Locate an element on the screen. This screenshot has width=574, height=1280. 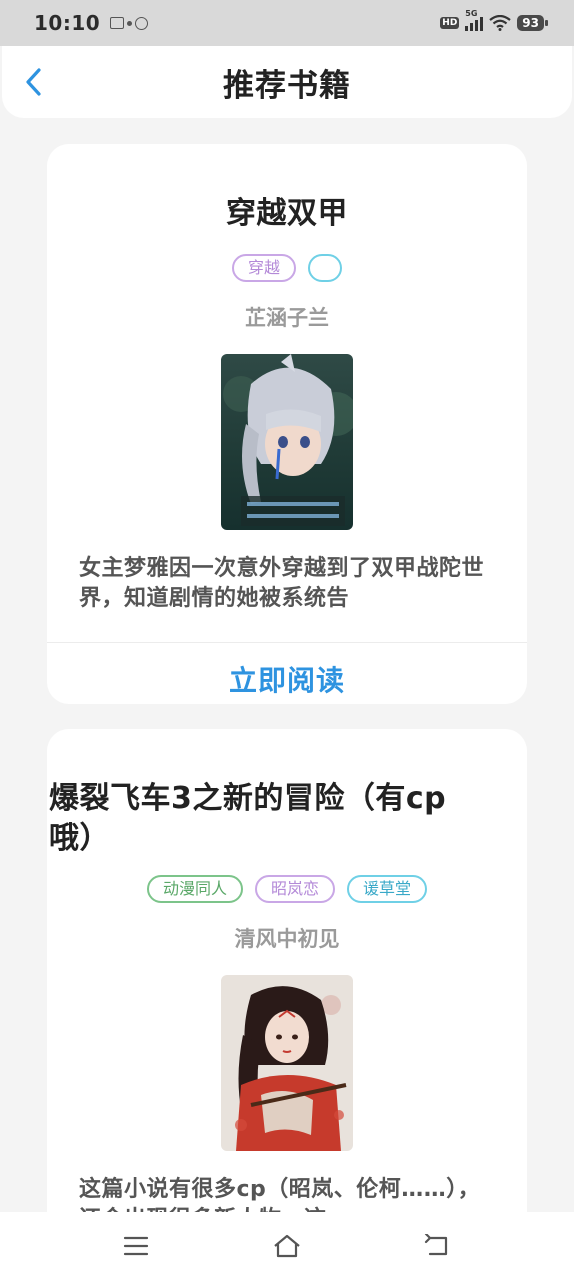
tag: 昭岚恋 is located at coordinates (294, 889).